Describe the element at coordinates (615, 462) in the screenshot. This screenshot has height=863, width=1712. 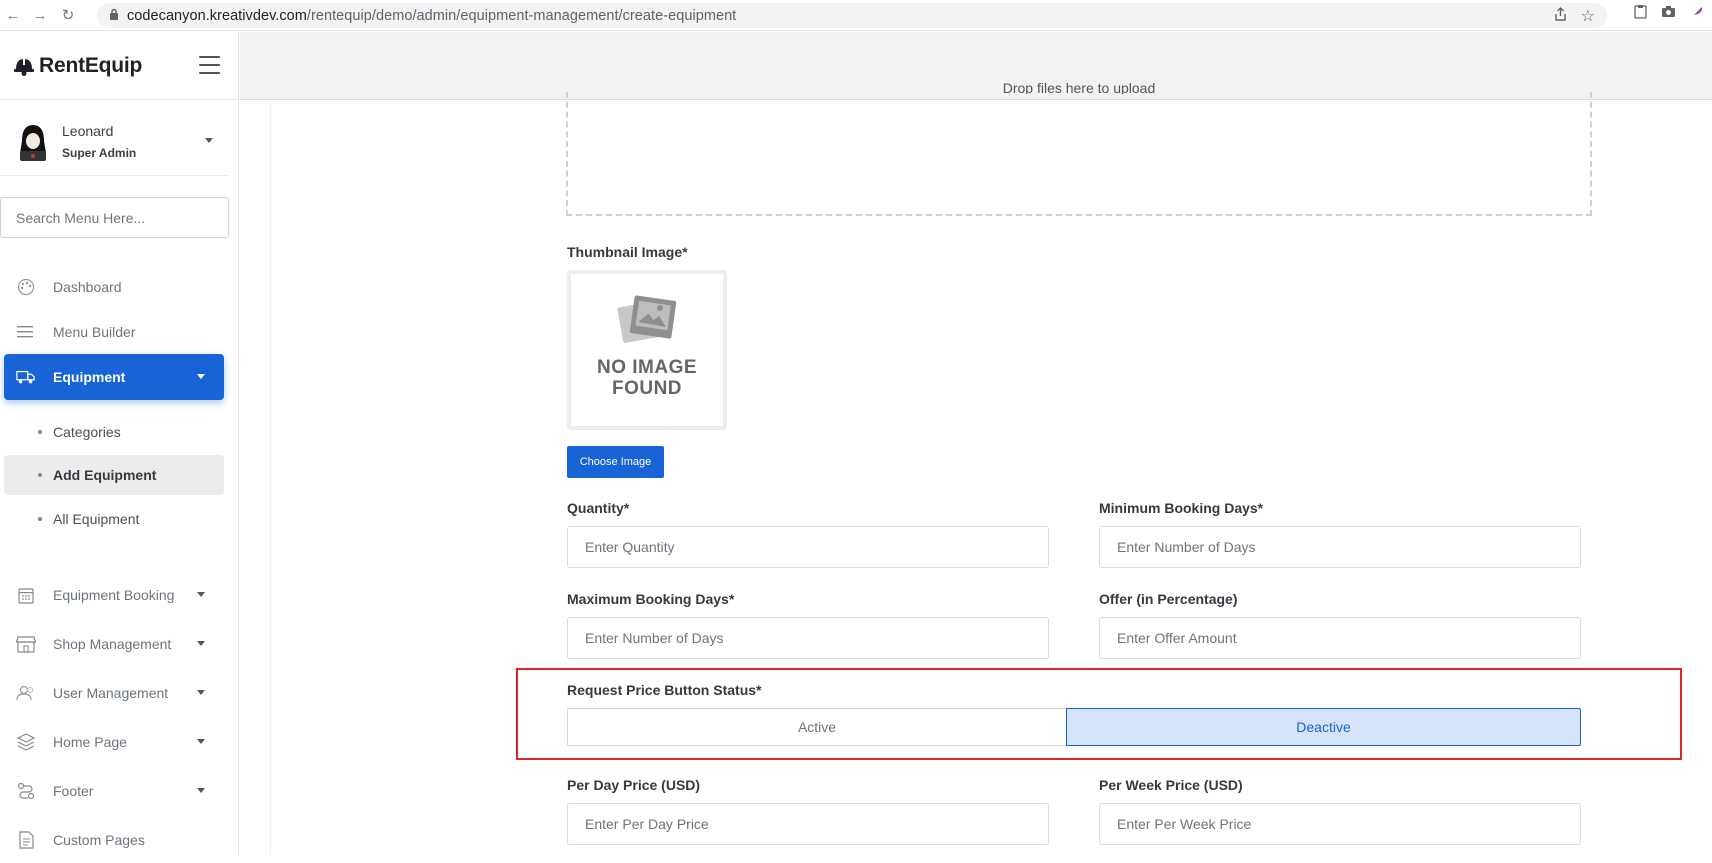
I see `choose-image-button: Choose Image` at that location.